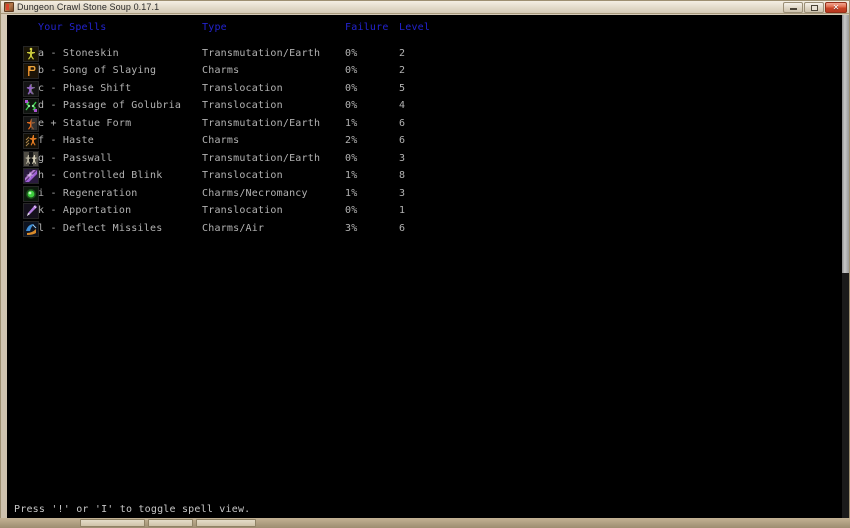  I want to click on close-icon: ✕, so click(836, 7).